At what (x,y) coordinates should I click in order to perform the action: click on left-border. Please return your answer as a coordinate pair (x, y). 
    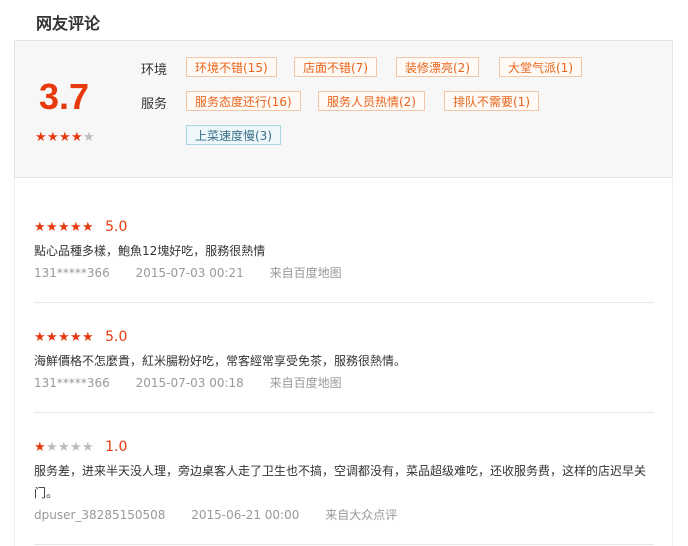
    Looking at the image, I should click on (14, 362).